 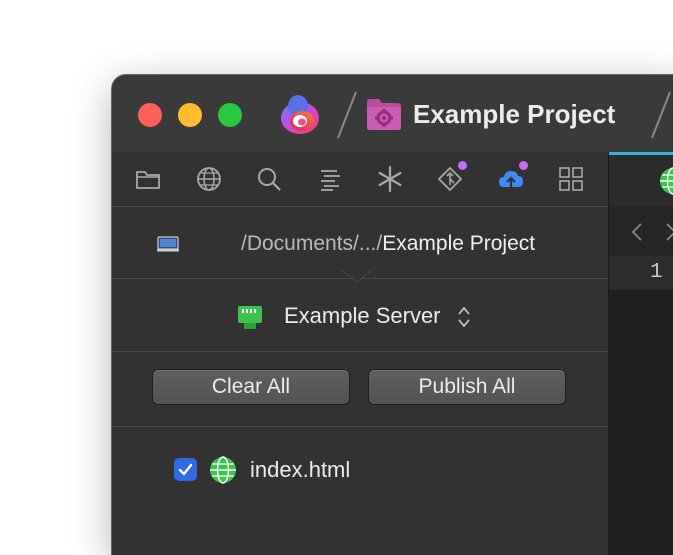 I want to click on chevron-left-icon, so click(x=637, y=232).